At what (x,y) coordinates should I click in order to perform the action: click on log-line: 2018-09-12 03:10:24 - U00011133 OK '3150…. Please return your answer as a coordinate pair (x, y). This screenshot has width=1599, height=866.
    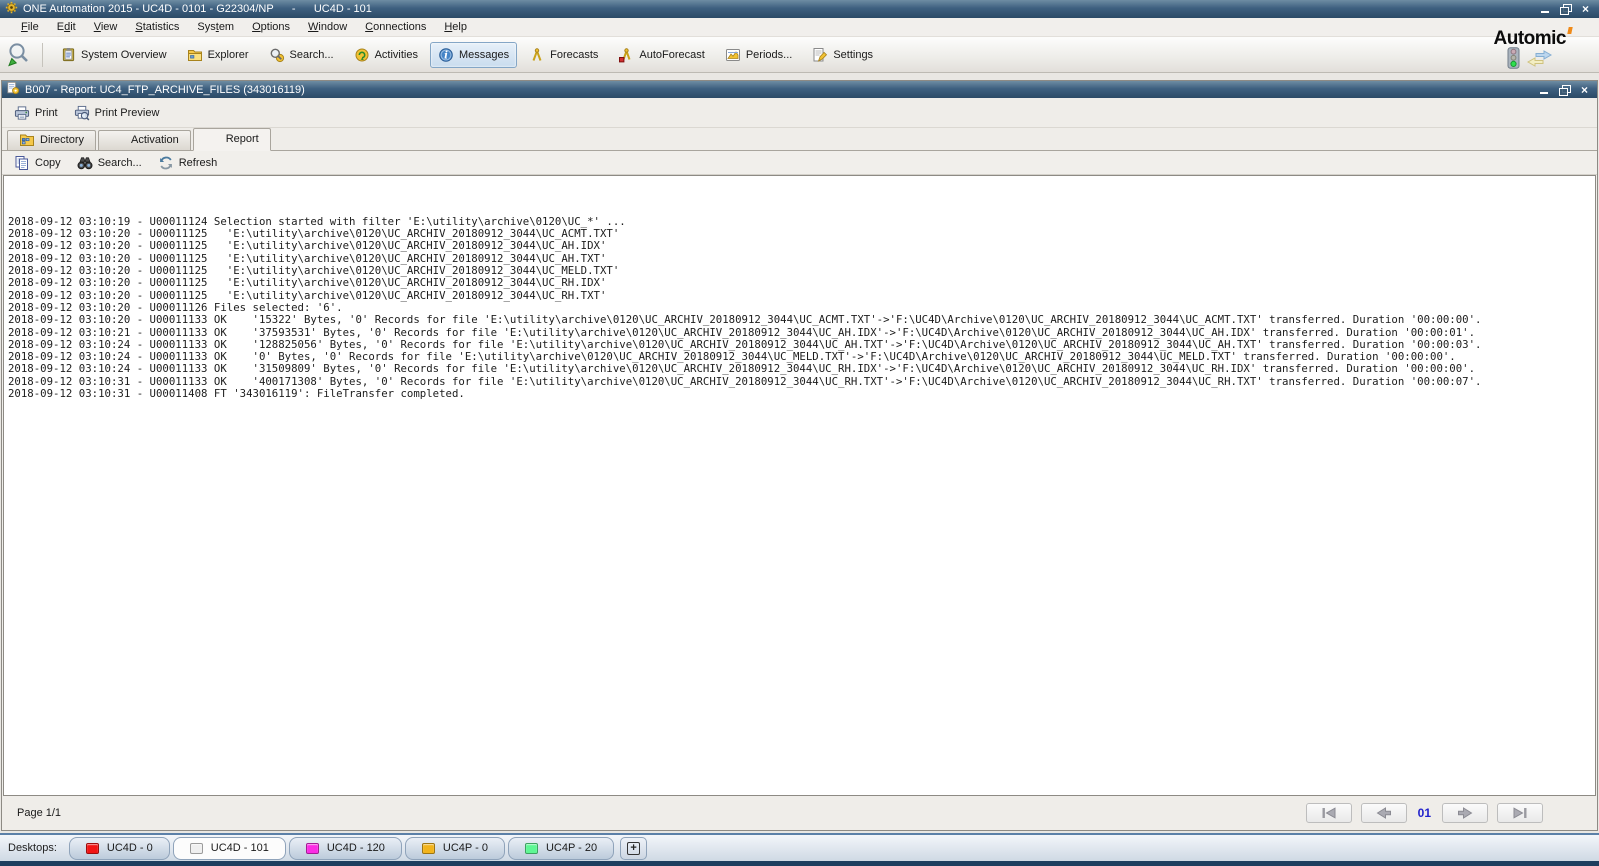
    Looking at the image, I should click on (742, 369).